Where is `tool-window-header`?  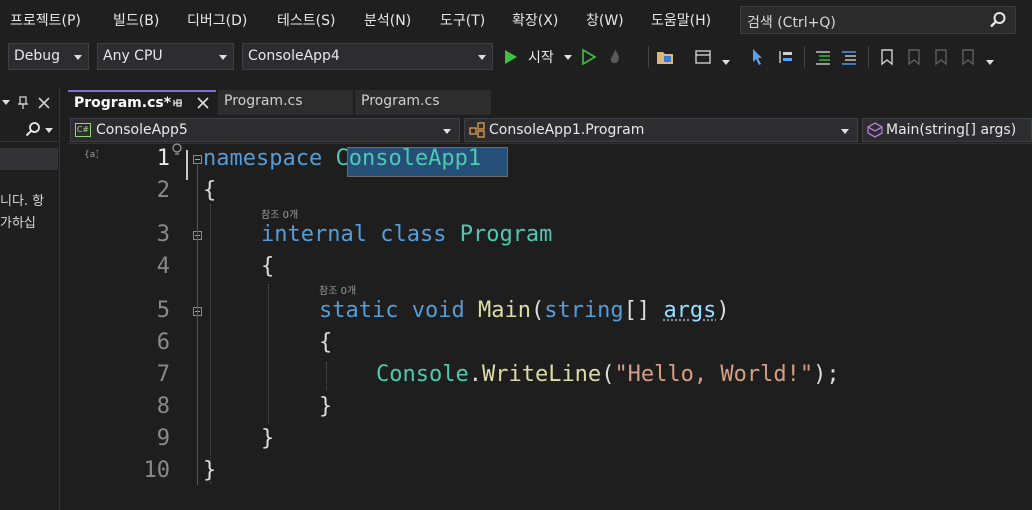
tool-window-header is located at coordinates (30, 103).